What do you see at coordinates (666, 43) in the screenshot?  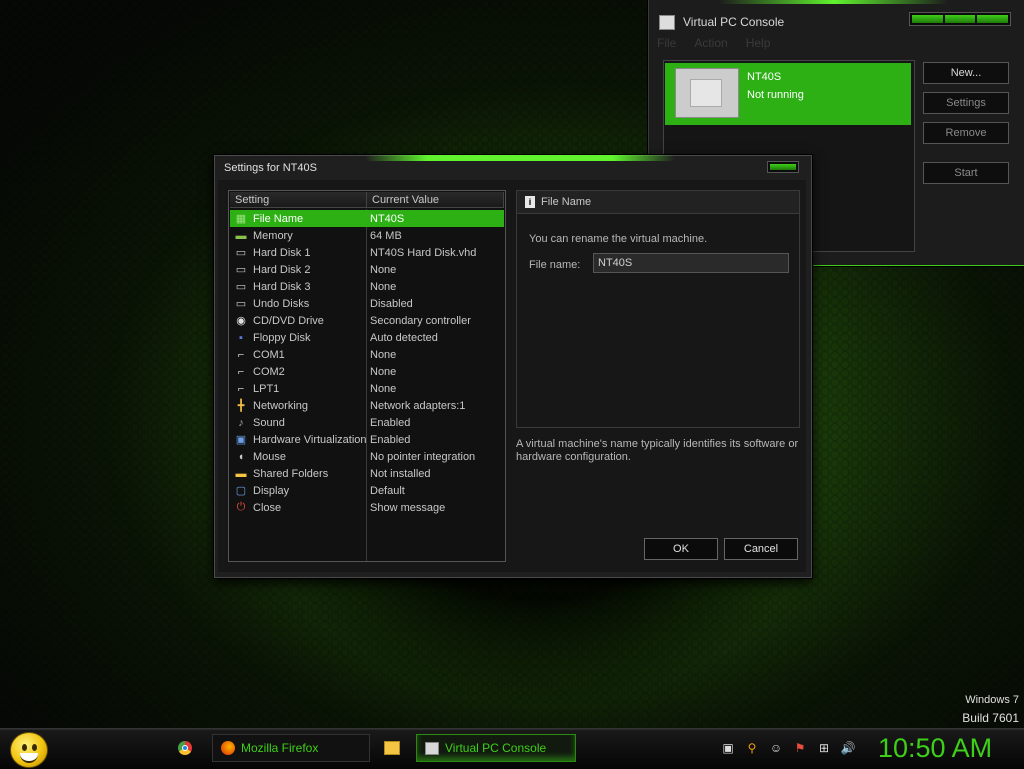 I see `menu-file: File` at bounding box center [666, 43].